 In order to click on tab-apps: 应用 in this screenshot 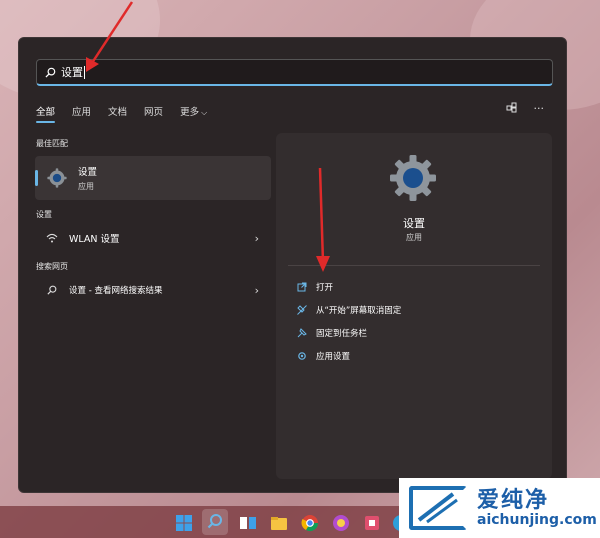, I will do `click(81, 113)`.